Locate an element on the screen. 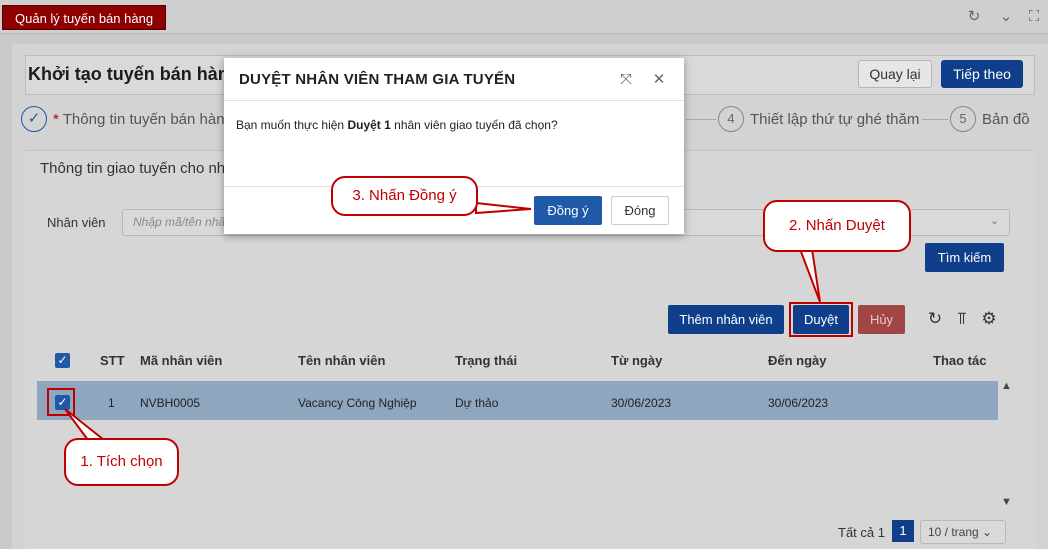 The height and width of the screenshot is (549, 1048). callout-step3: 3. Nhấn Đồng ý is located at coordinates (404, 196).